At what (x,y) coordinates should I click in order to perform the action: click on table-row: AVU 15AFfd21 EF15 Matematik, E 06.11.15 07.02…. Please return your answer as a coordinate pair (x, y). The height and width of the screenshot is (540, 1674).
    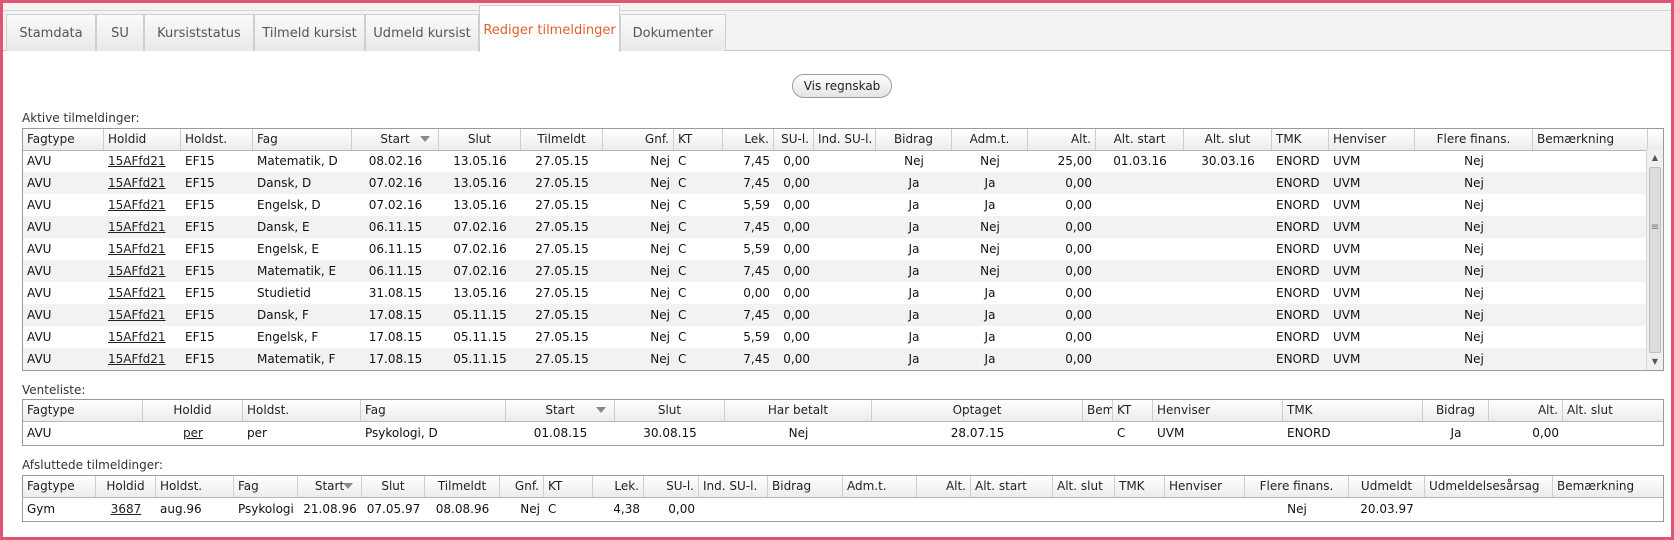
    Looking at the image, I should click on (843, 271).